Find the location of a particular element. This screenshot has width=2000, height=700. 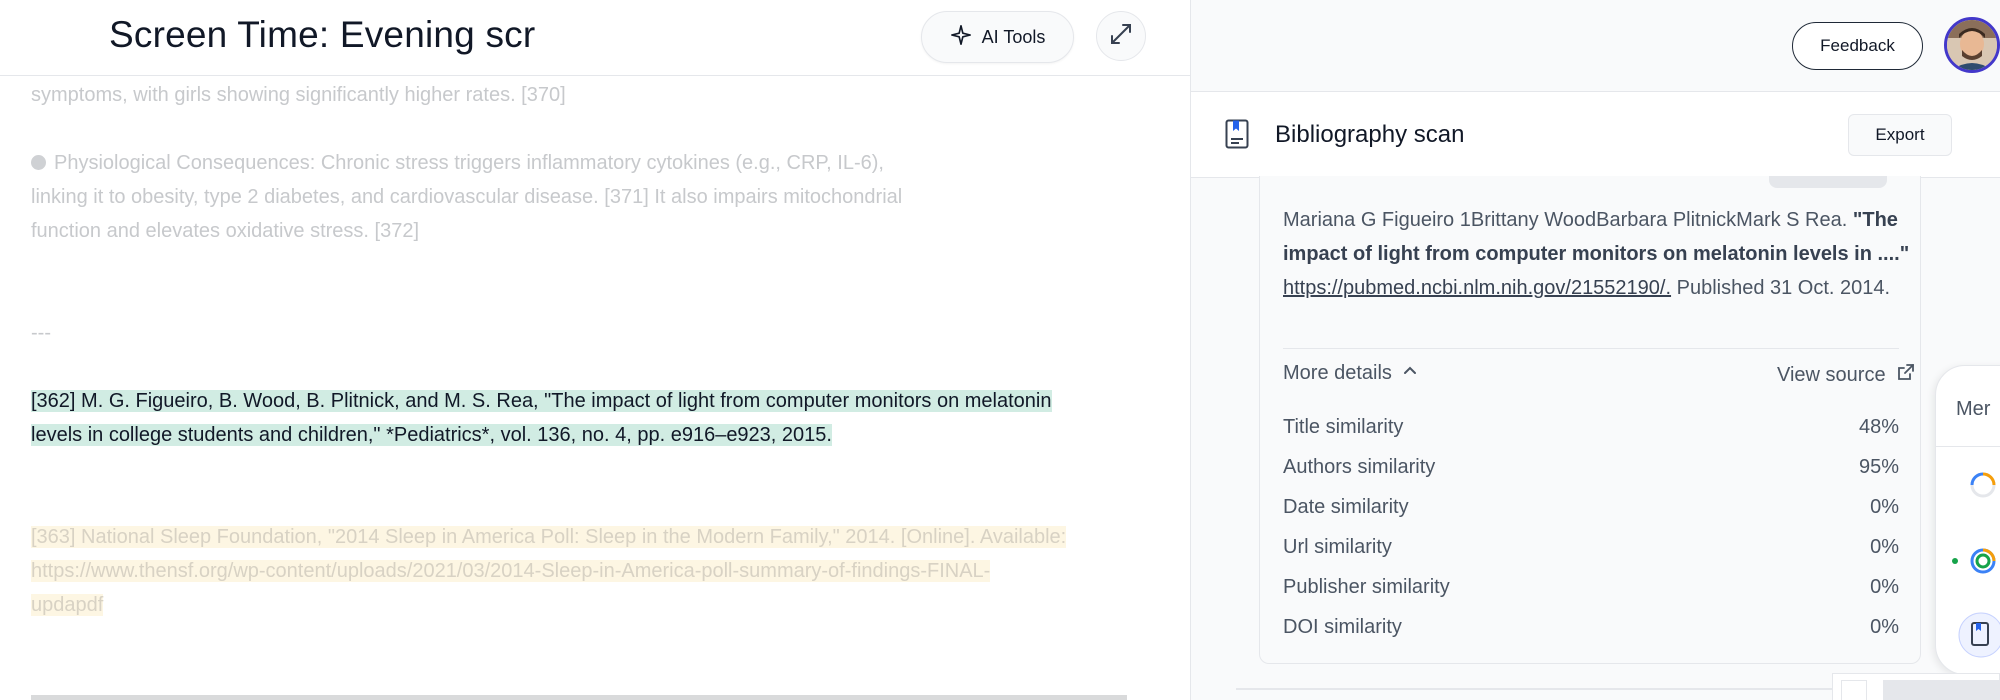

bibliography-header: Bibliography scan Export is located at coordinates (1595, 135).